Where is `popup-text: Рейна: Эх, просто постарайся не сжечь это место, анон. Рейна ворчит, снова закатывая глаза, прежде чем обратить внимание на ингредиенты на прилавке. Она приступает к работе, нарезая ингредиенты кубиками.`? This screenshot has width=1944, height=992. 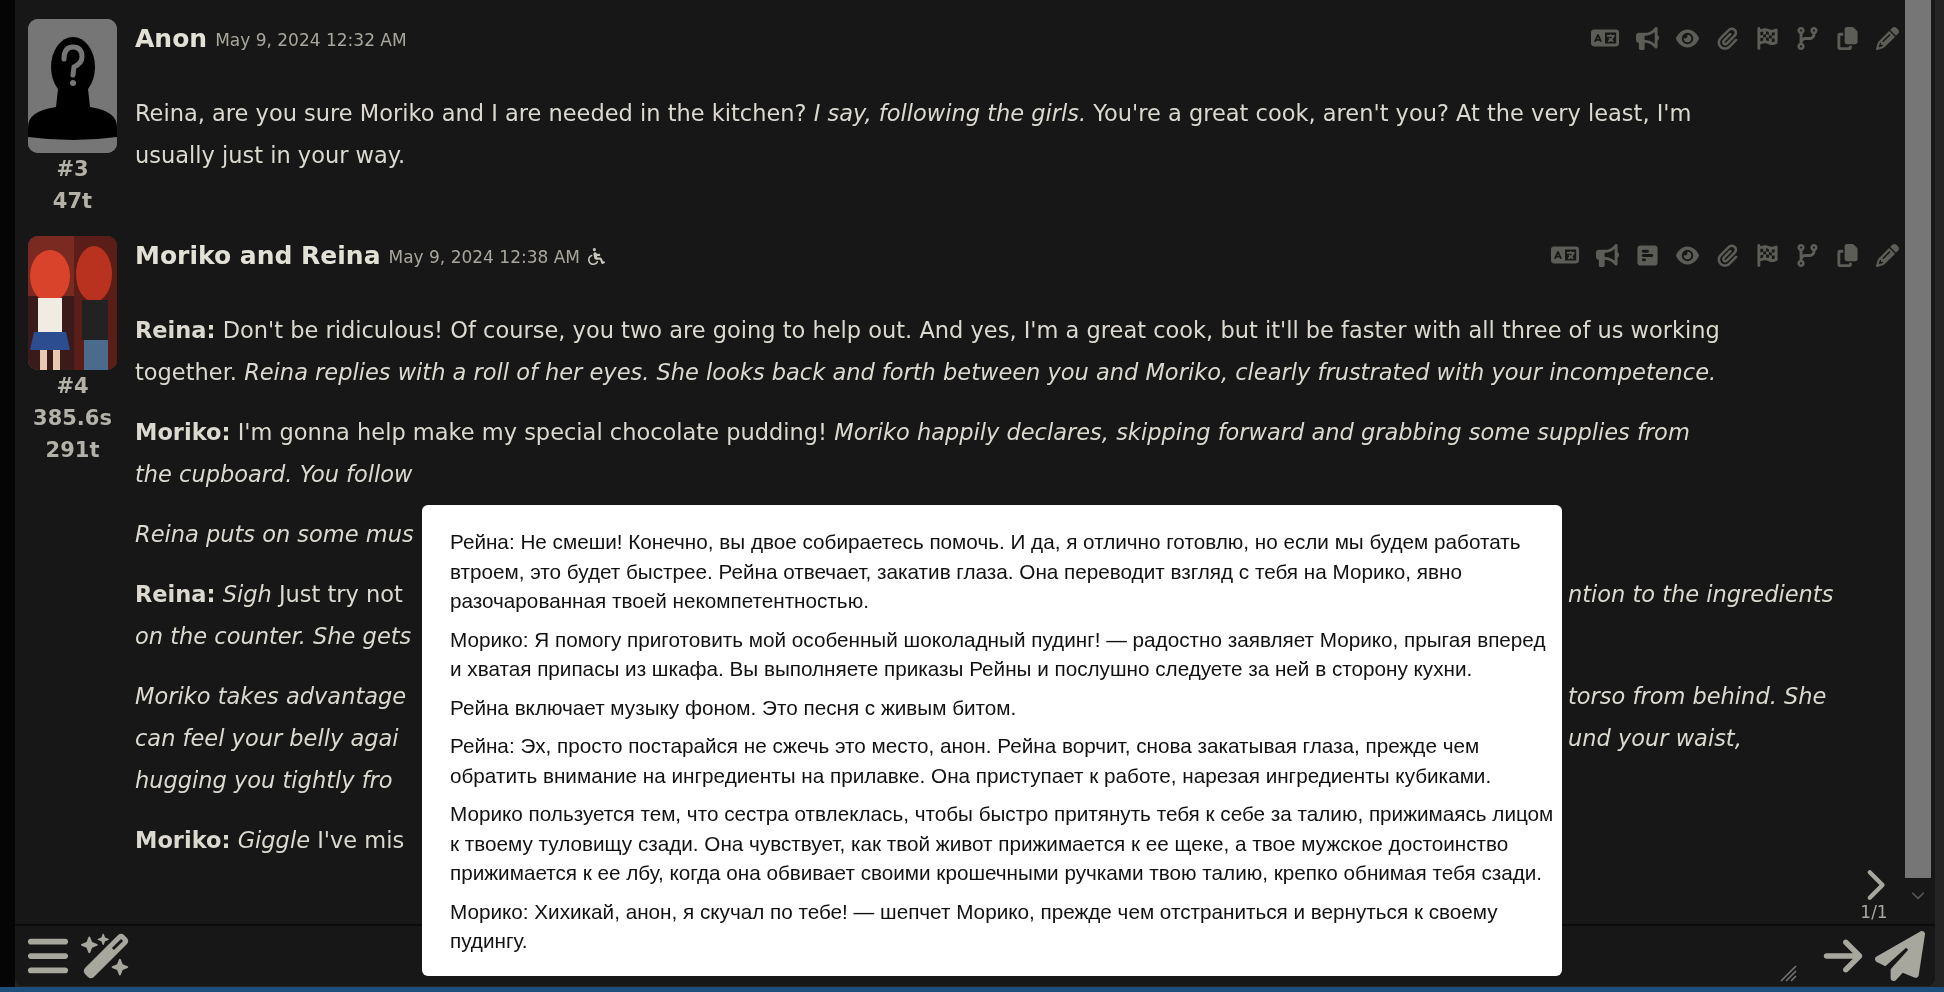 popup-text: Рейна: Эх, просто постарайся не сжечь это место, анон. Рейна ворчит, снова закатывая глаза, прежде чем обратить внимание на ингредиенты на прилавке. Она приступает к работе, нарезая ингредиенты кубиками. is located at coordinates (971, 761).